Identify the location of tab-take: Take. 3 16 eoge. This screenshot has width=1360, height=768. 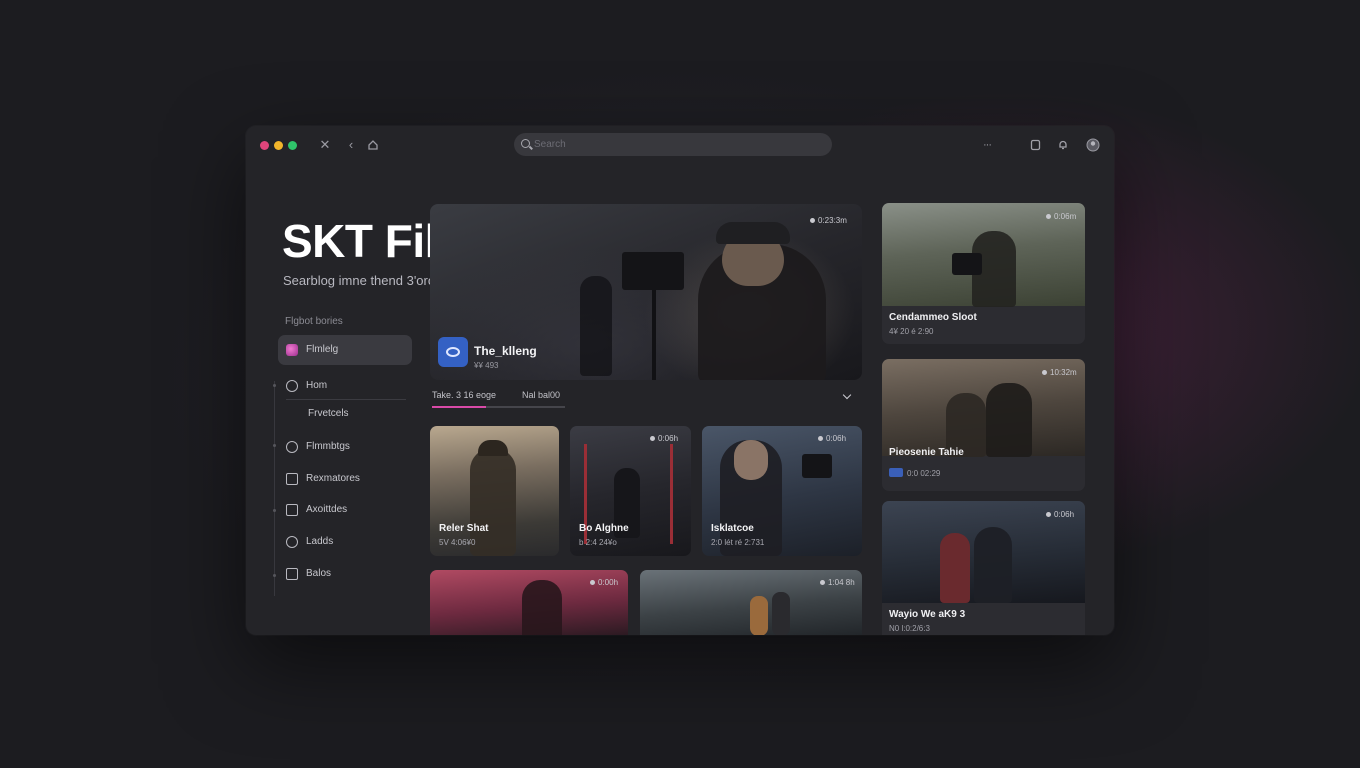
(464, 395).